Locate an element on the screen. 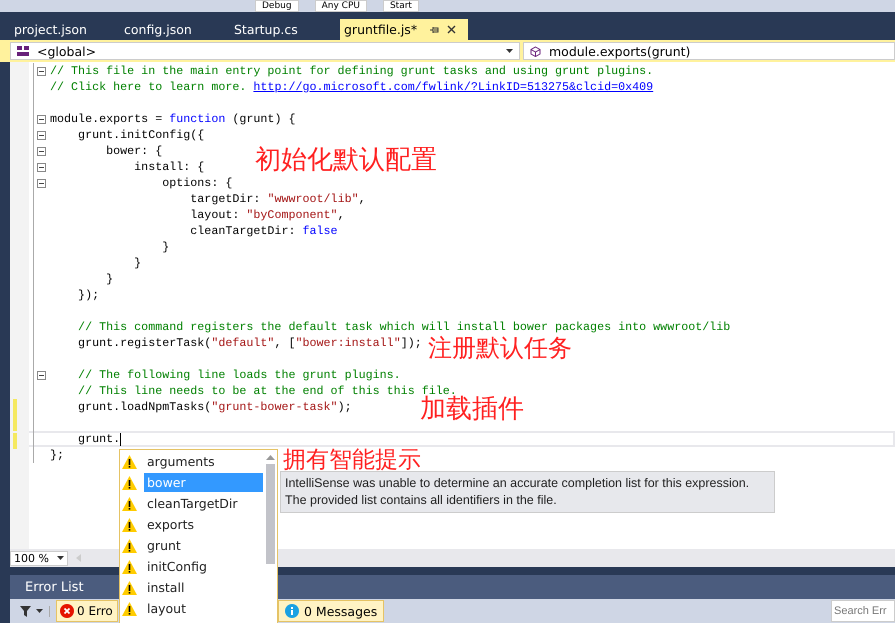 The image size is (895, 623). code-line: }; is located at coordinates (57, 455).